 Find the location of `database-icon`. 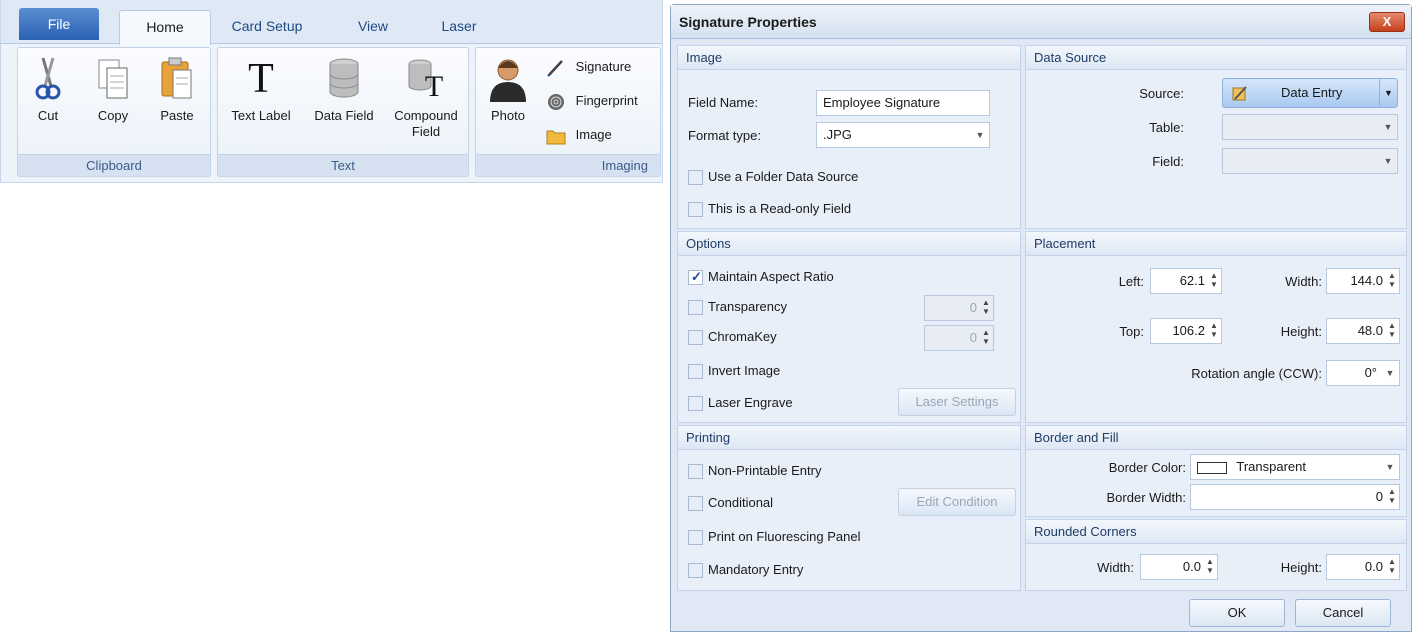

database-icon is located at coordinates (344, 78).